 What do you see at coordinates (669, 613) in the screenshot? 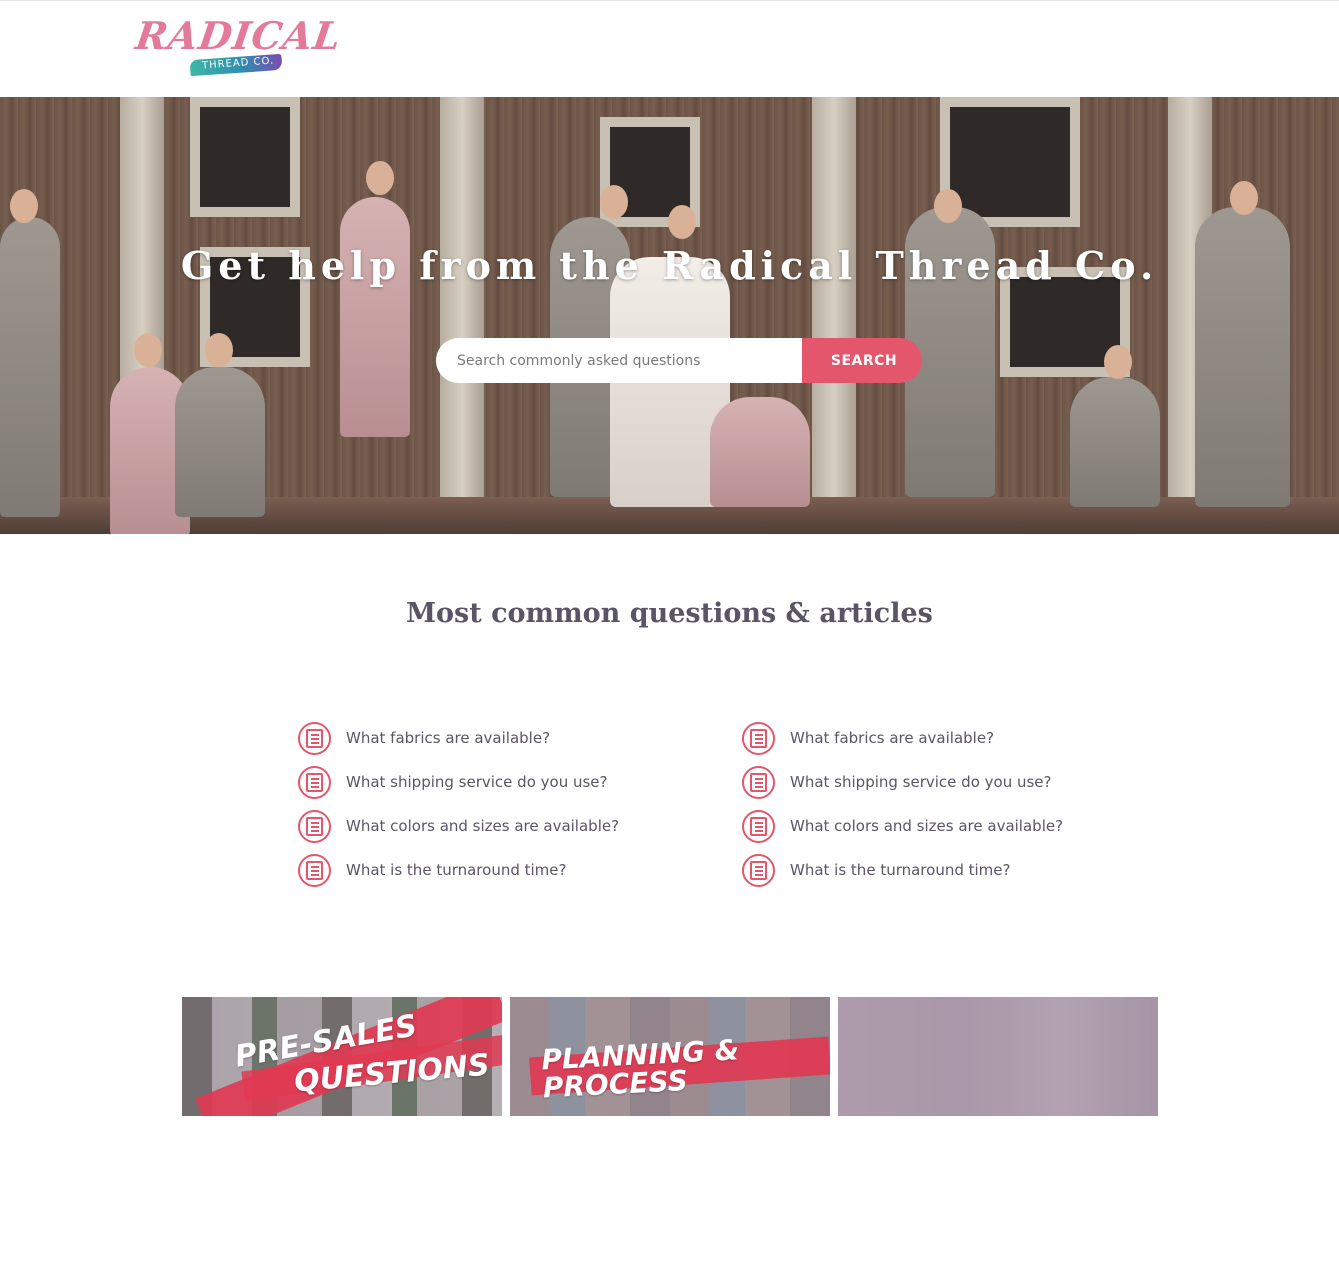
I see `section-title: Most common questions & articles` at bounding box center [669, 613].